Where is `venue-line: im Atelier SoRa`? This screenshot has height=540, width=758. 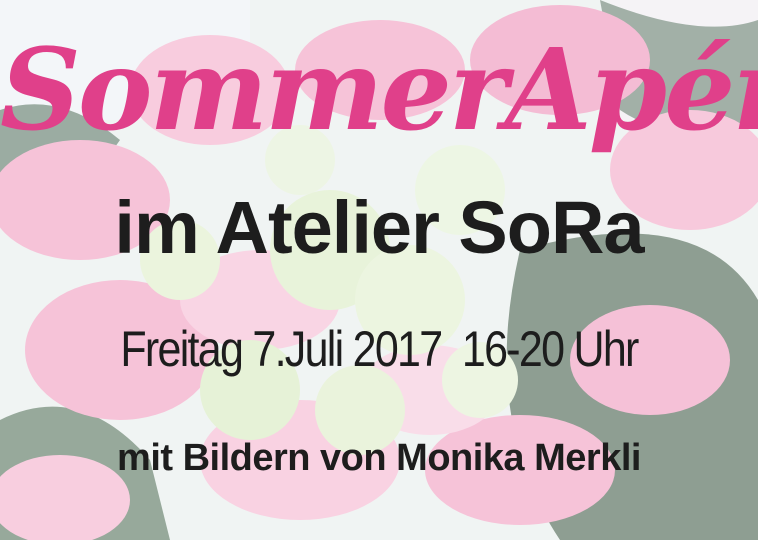 venue-line: im Atelier SoRa is located at coordinates (379, 227).